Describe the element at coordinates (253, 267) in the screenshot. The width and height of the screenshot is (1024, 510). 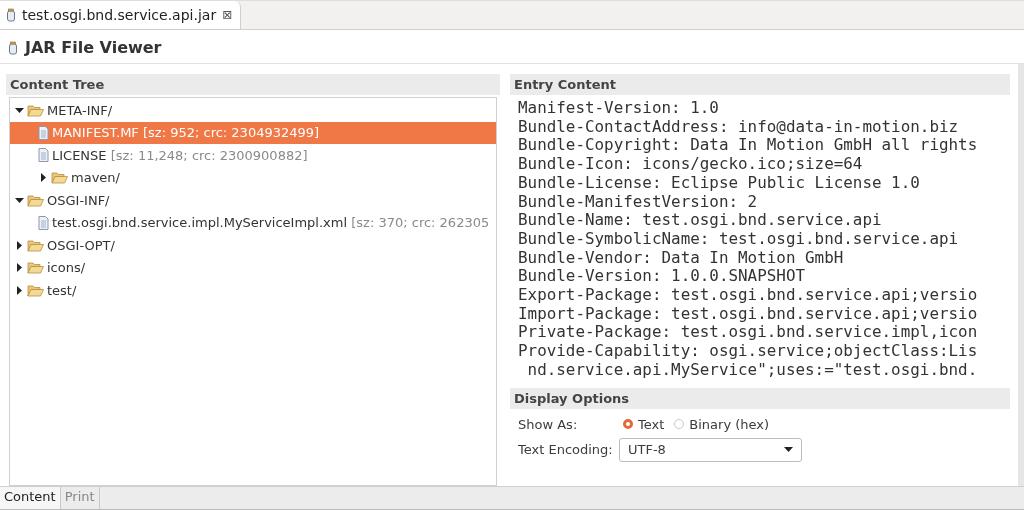
I see `tree-item: icons/` at that location.